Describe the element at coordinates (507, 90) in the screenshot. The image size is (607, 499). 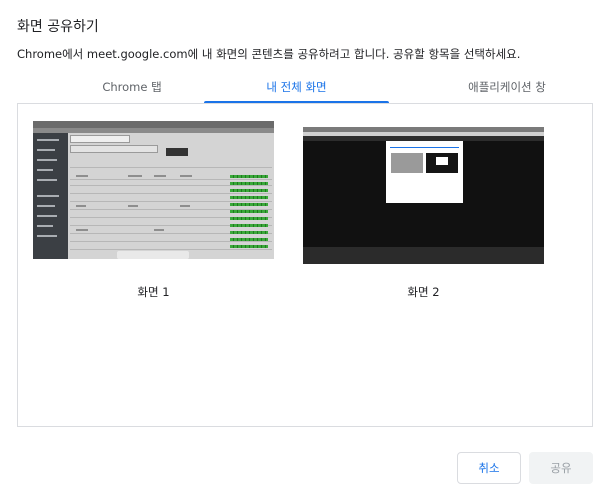
I see `tab-application-window: 애플리케이션 창` at that location.